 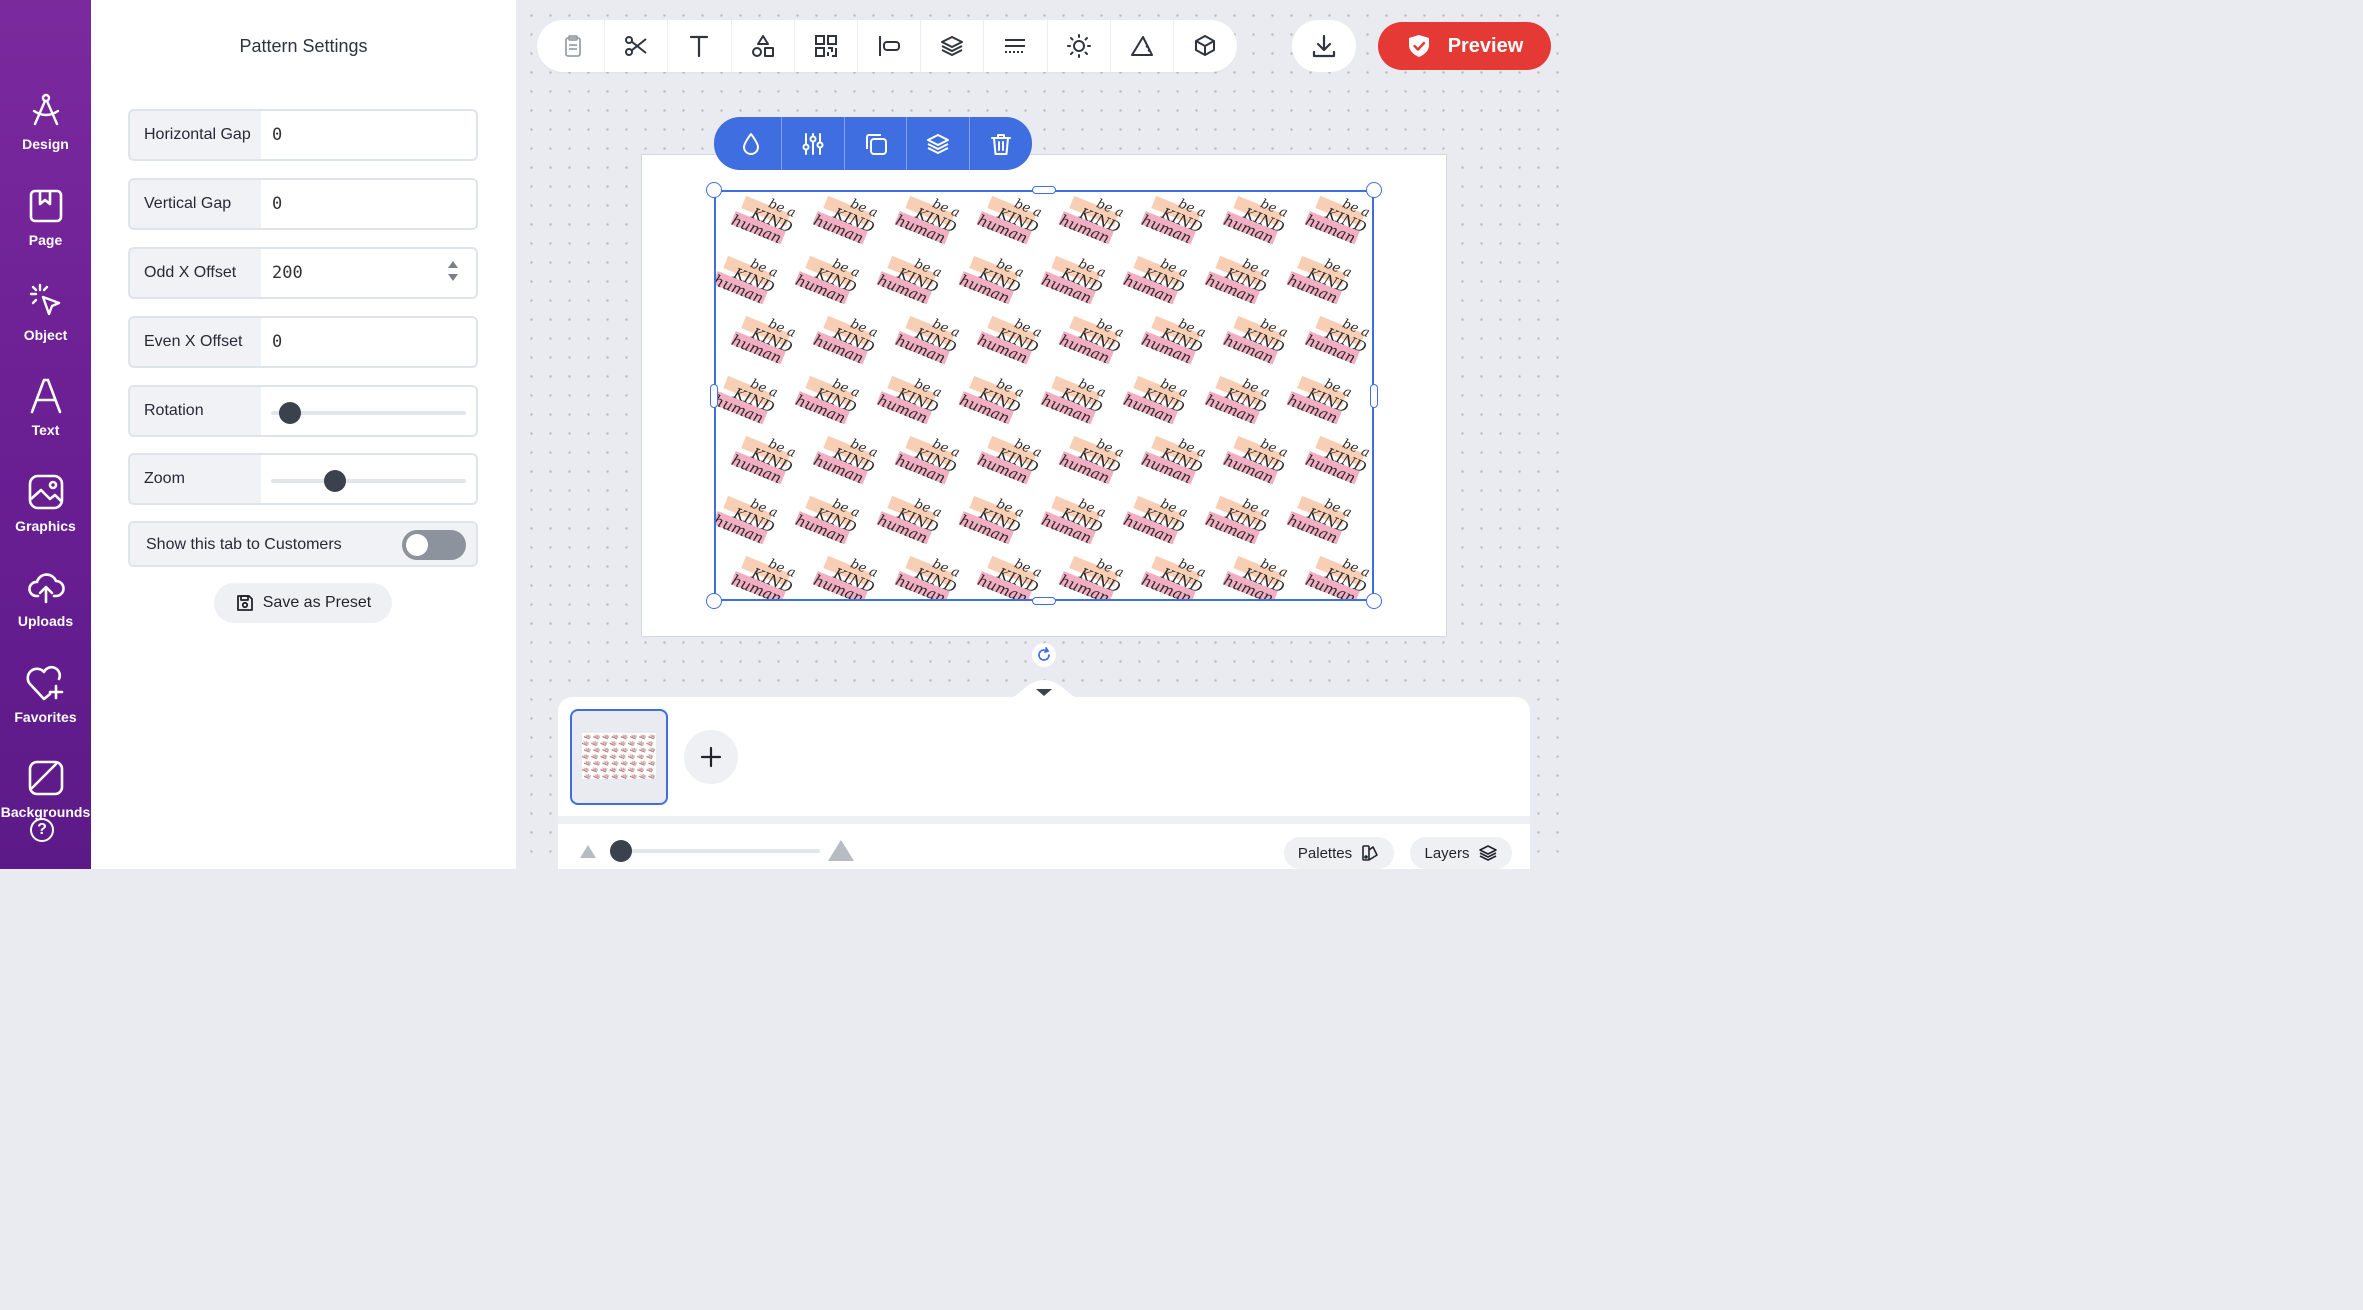 I want to click on field-label: Zoom, so click(x=164, y=478).